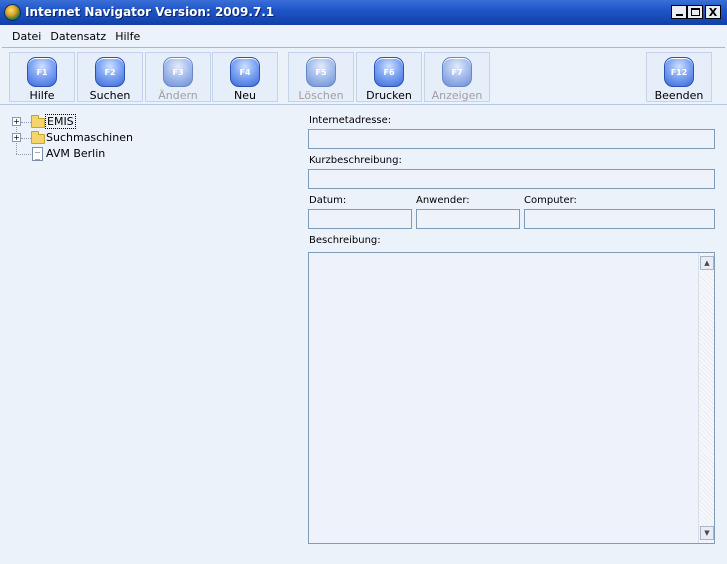 Image resolution: width=727 pixels, height=564 pixels. Describe the element at coordinates (328, 200) in the screenshot. I see `datum-label: Datum:` at that location.